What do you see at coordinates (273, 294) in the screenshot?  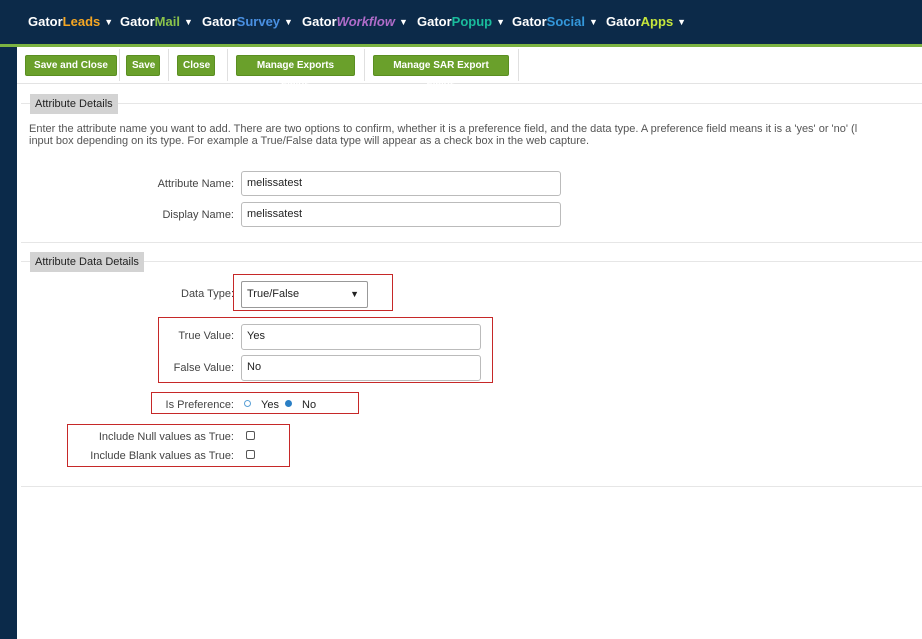 I see `data-type-value: True/False` at bounding box center [273, 294].